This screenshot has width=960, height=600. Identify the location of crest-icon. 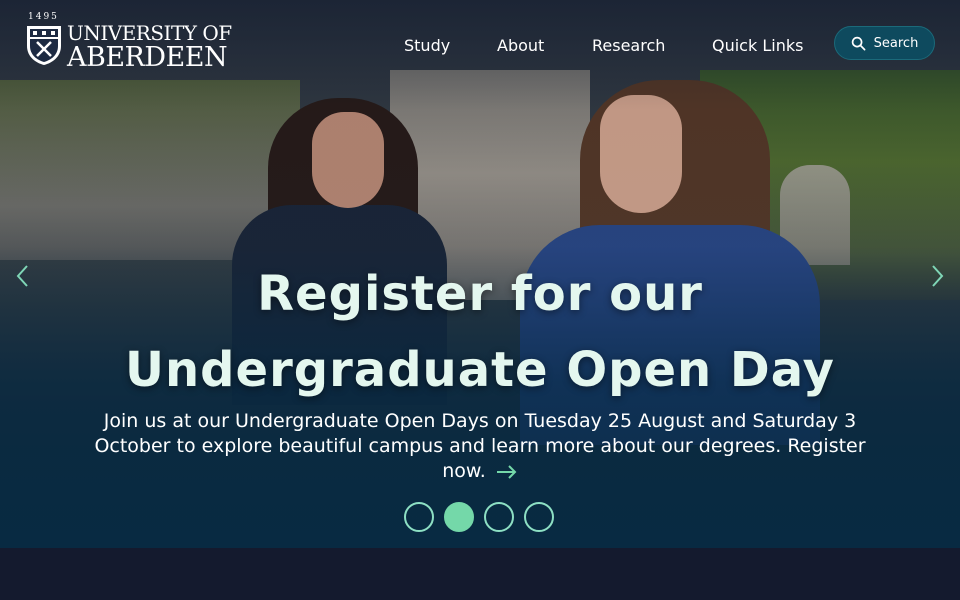
(44, 45).